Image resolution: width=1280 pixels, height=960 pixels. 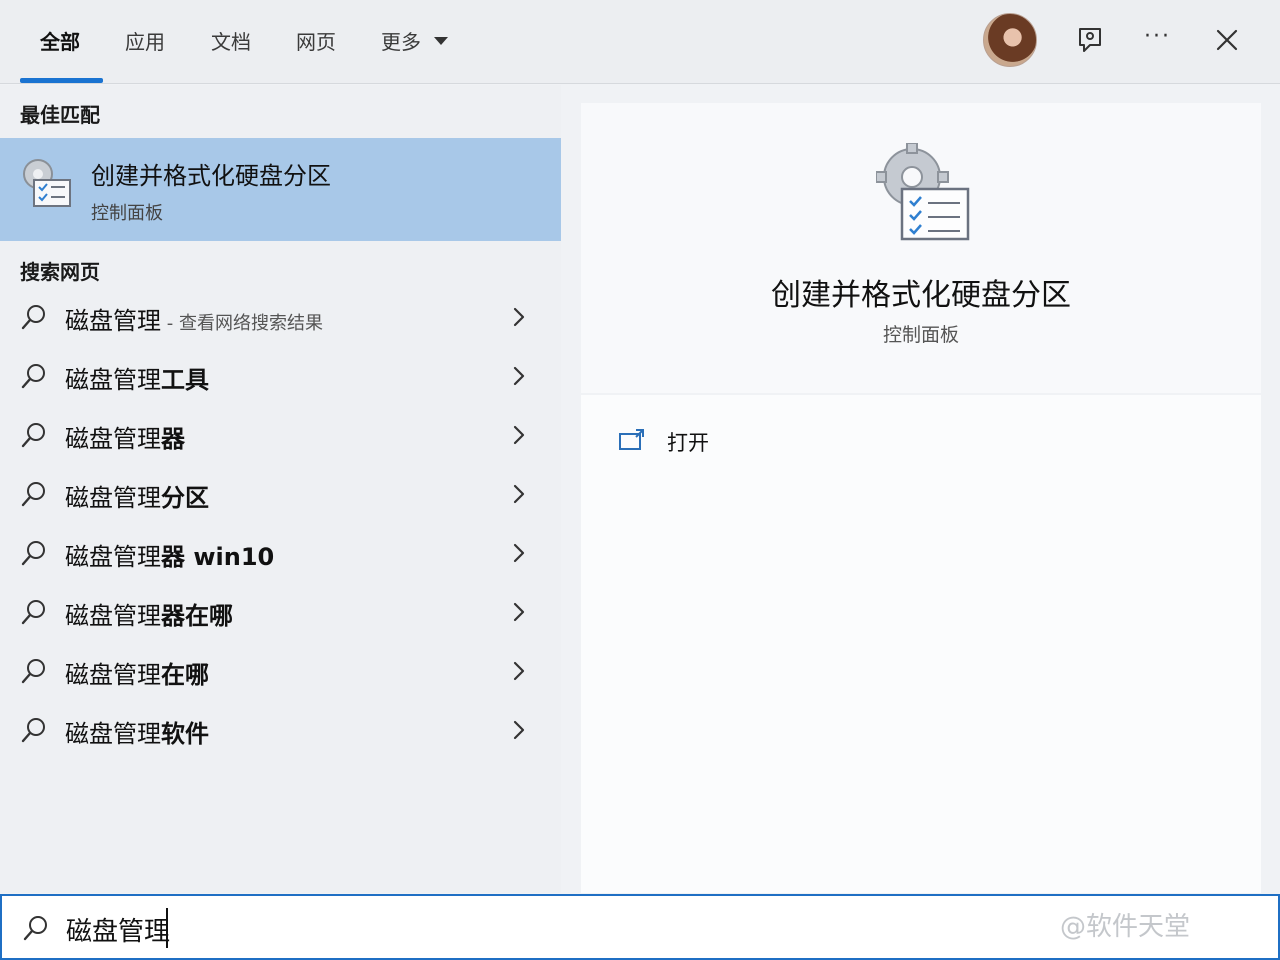 I want to click on open-label: 打开, so click(x=688, y=443).